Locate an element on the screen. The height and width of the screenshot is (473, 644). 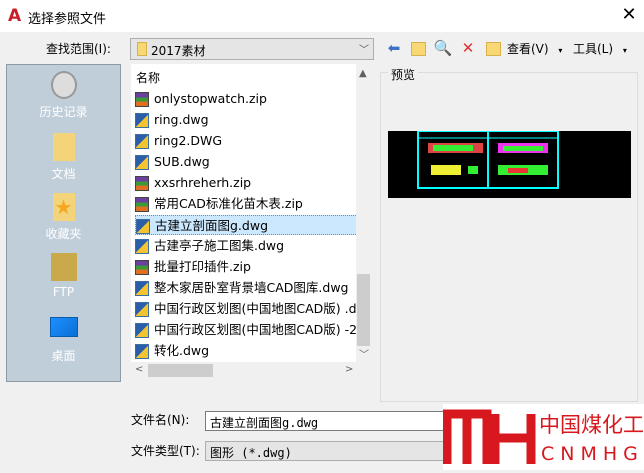
scroll-down-icon: ﹀ is located at coordinates (364, 353).